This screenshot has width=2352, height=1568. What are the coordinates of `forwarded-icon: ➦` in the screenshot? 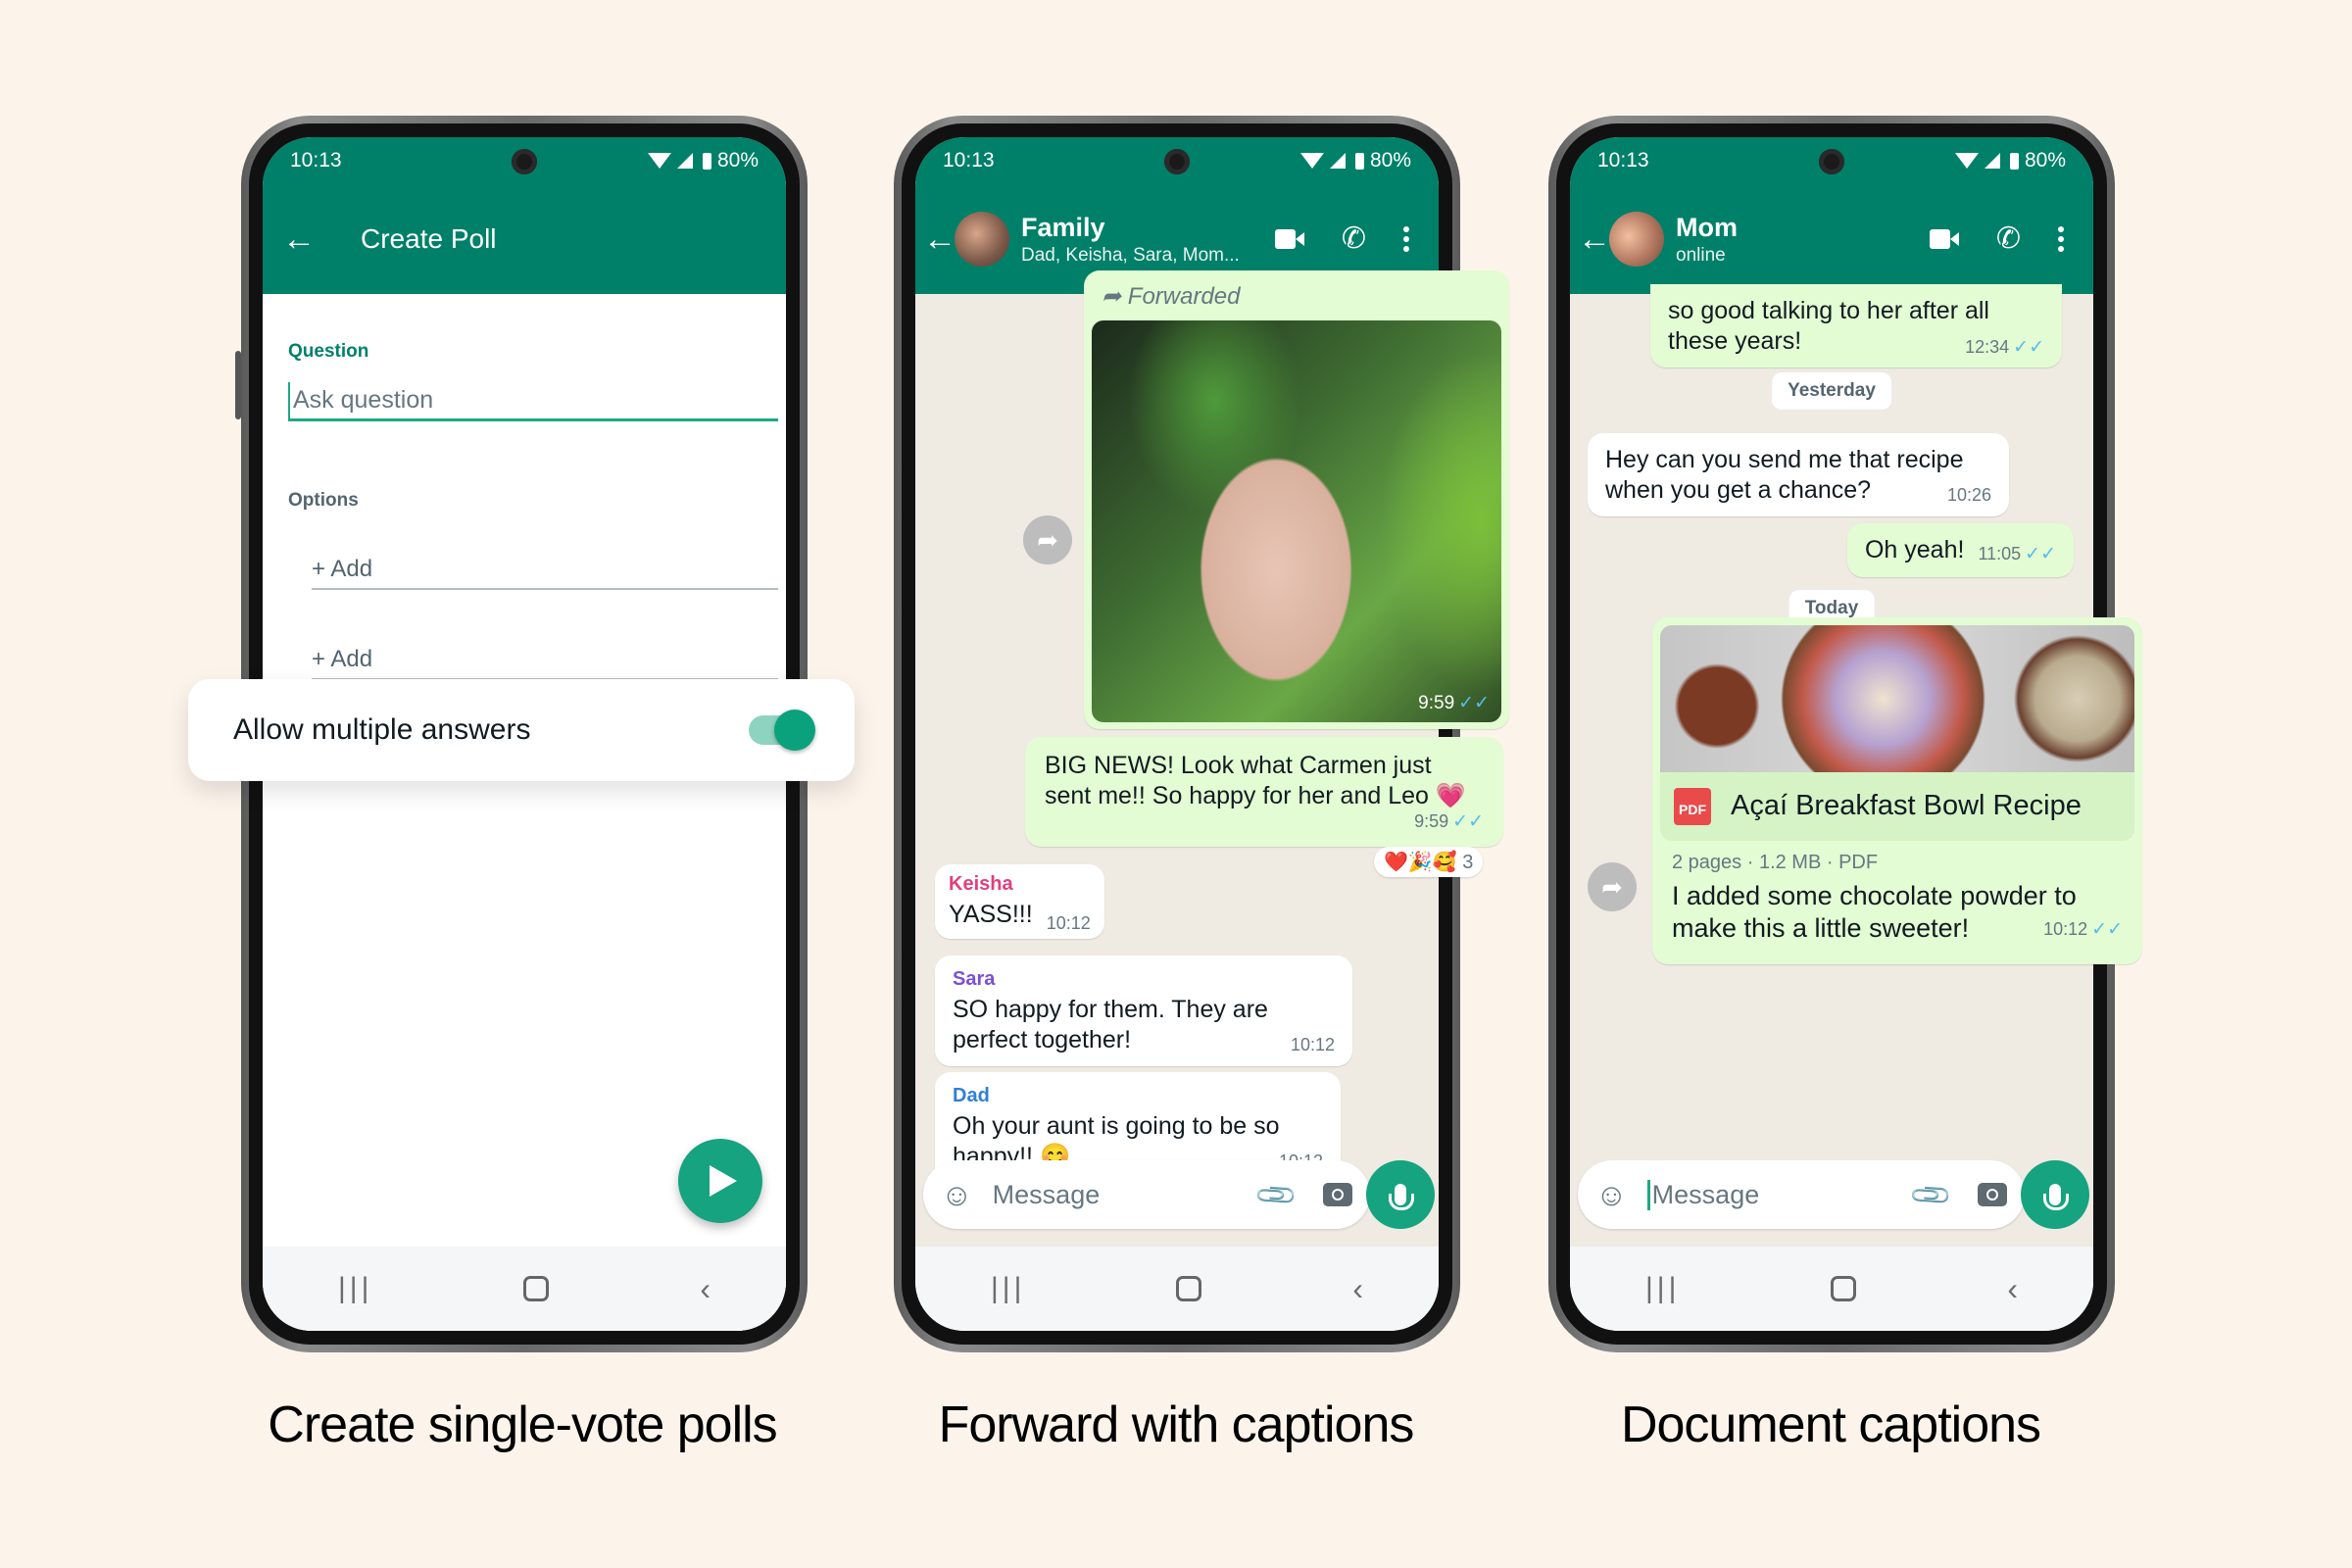 It's located at (1112, 296).